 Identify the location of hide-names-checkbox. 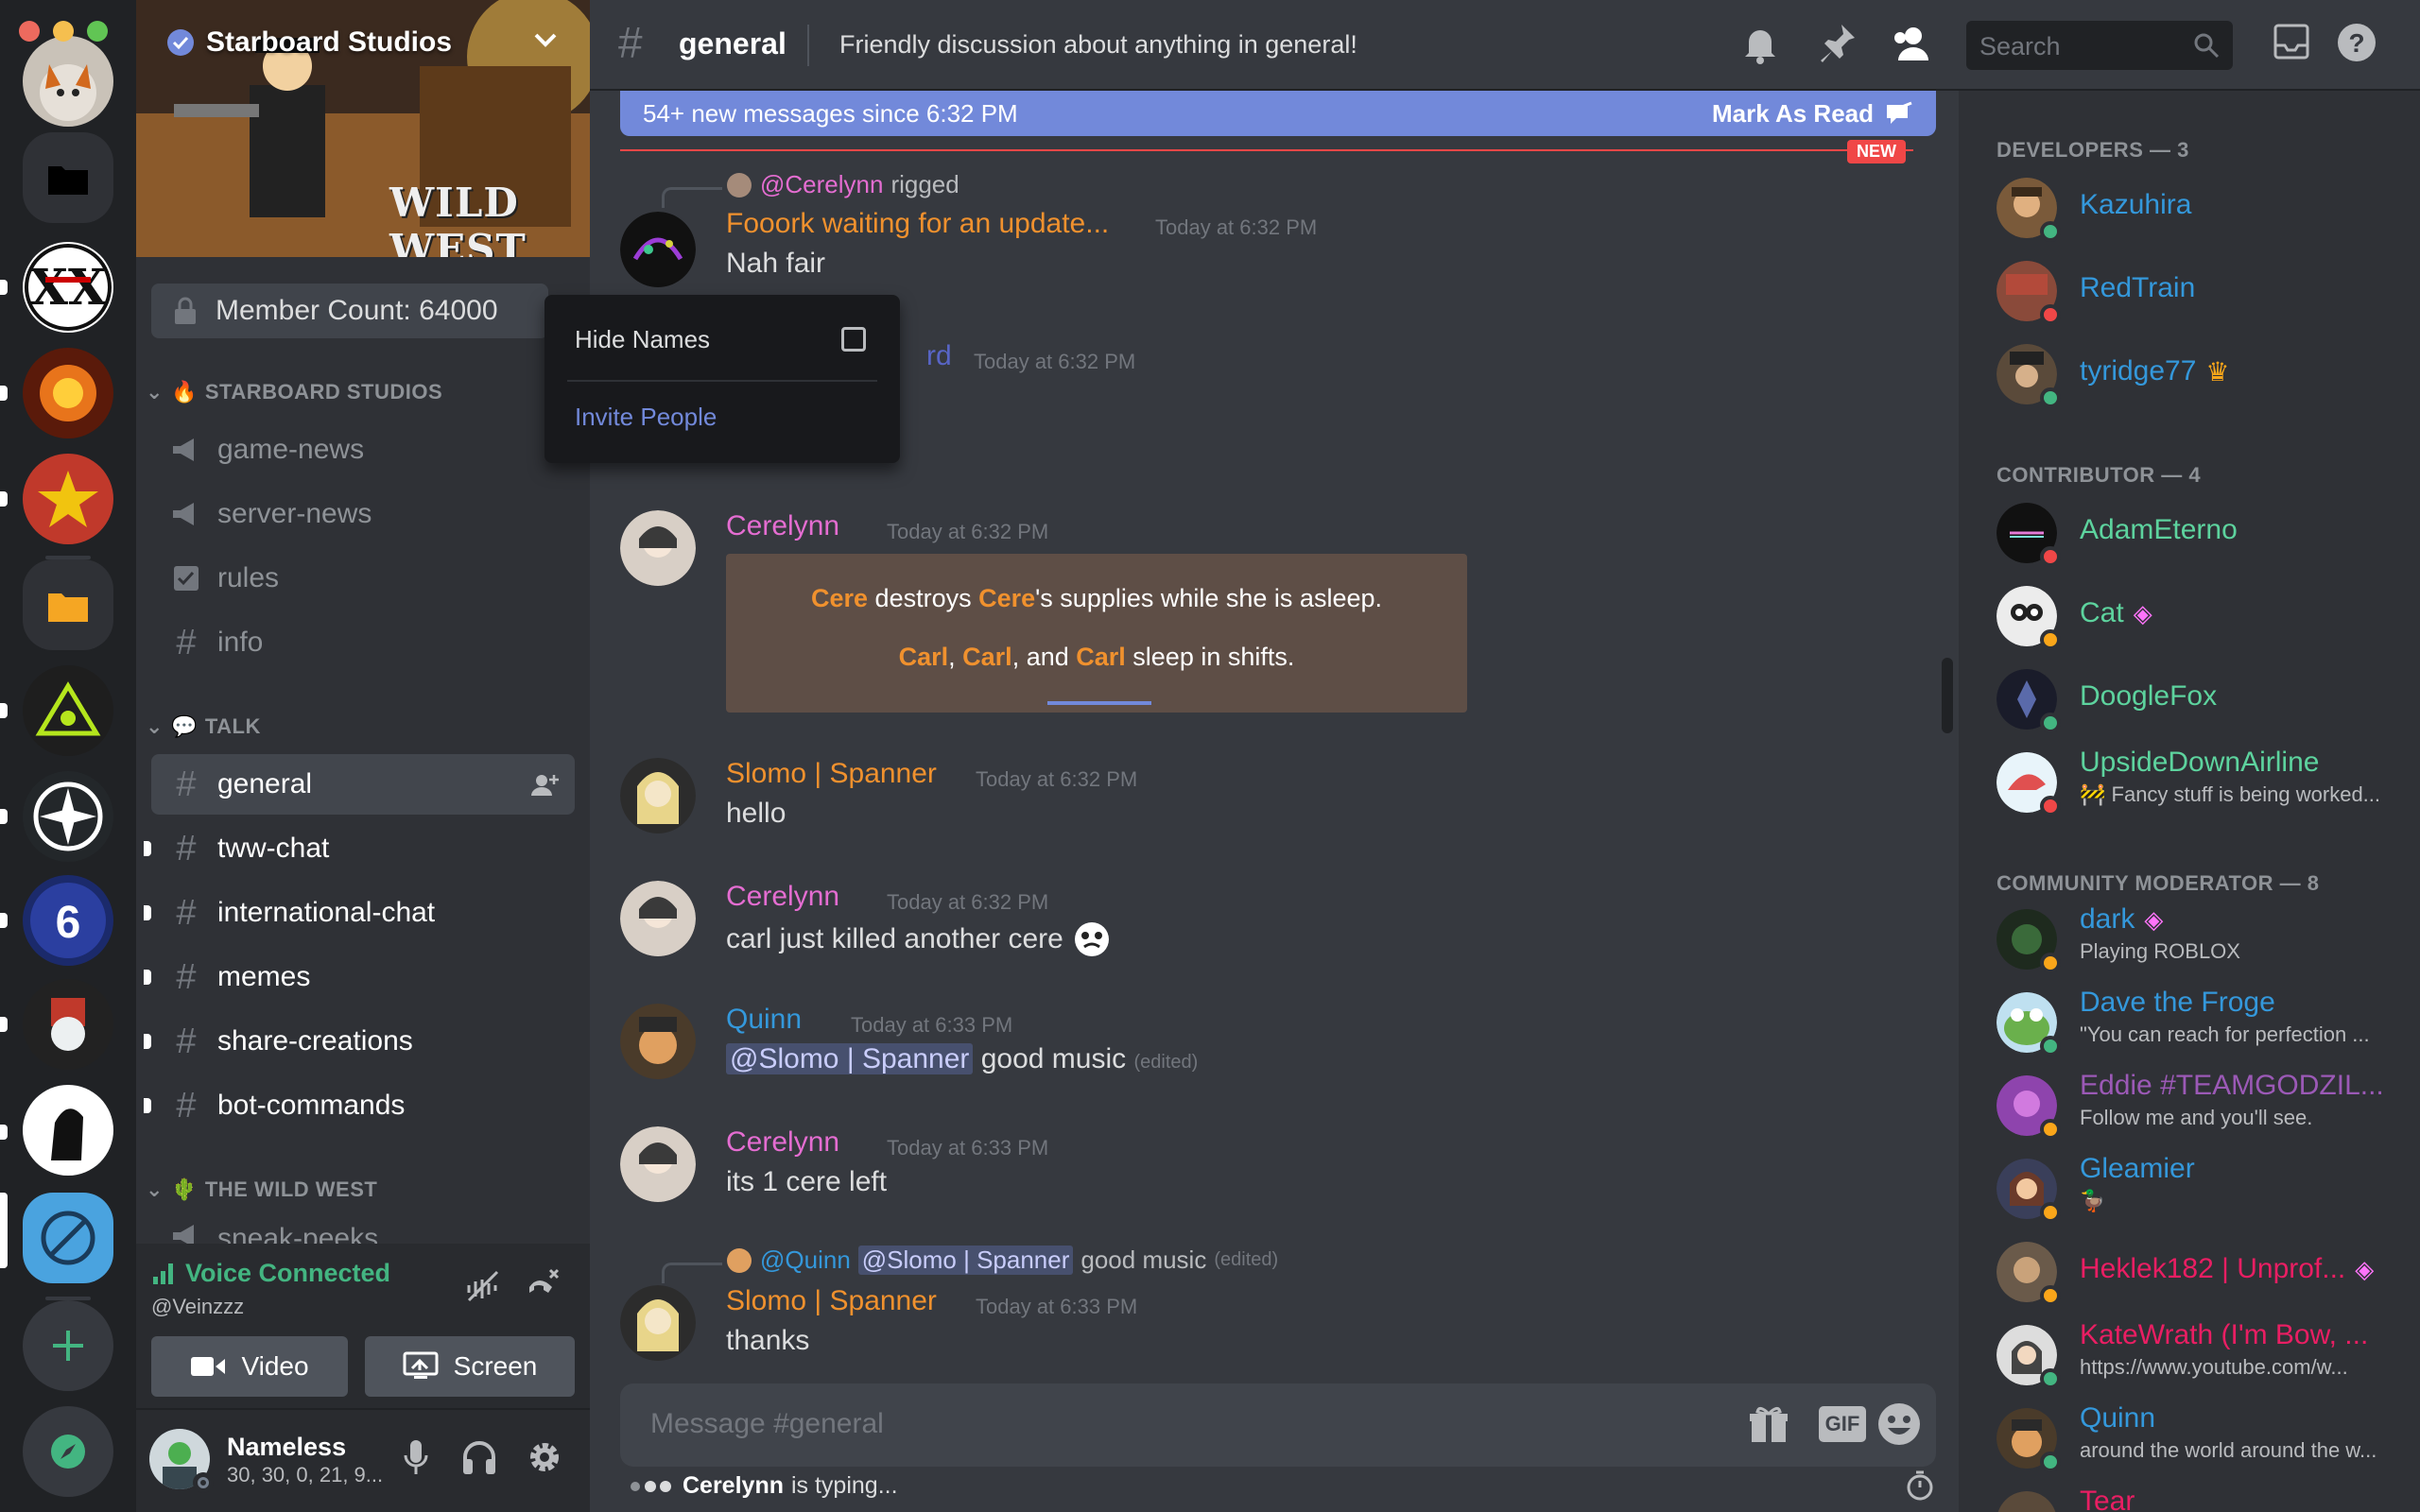
(853, 339).